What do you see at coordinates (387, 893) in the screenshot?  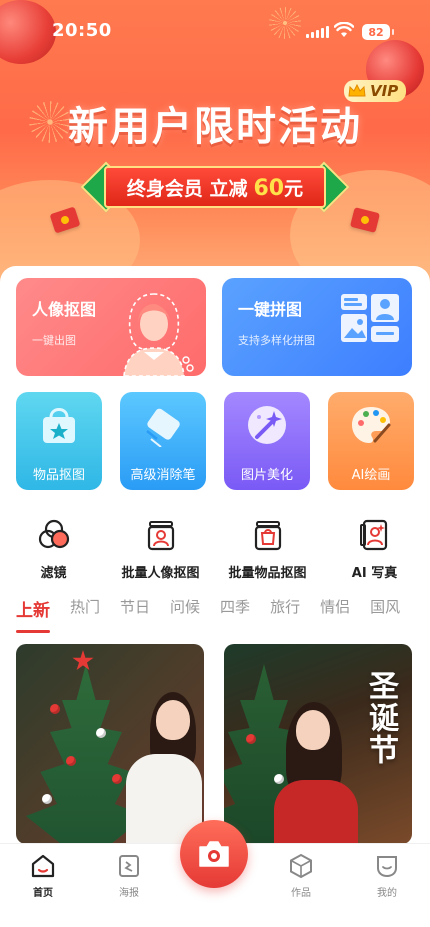 I see `nav-label: 我的` at bounding box center [387, 893].